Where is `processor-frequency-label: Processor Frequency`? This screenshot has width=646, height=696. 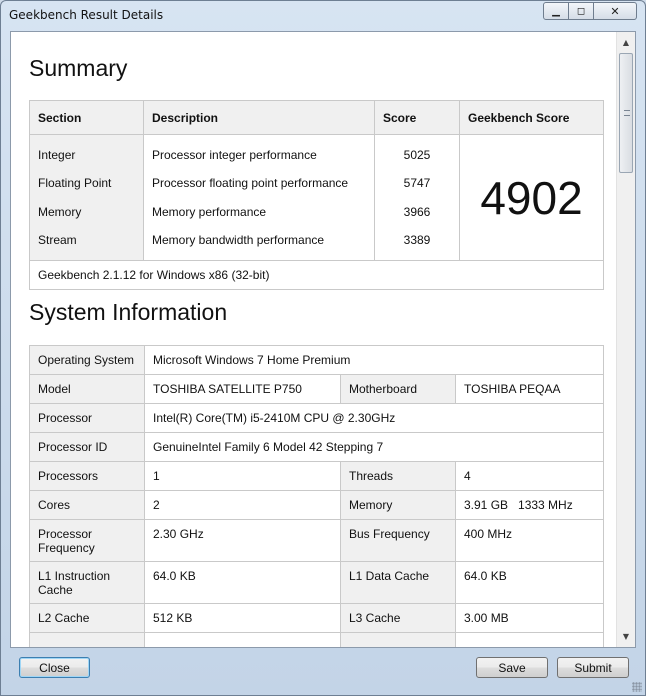
processor-frequency-label: Processor Frequency is located at coordinates (87, 540).